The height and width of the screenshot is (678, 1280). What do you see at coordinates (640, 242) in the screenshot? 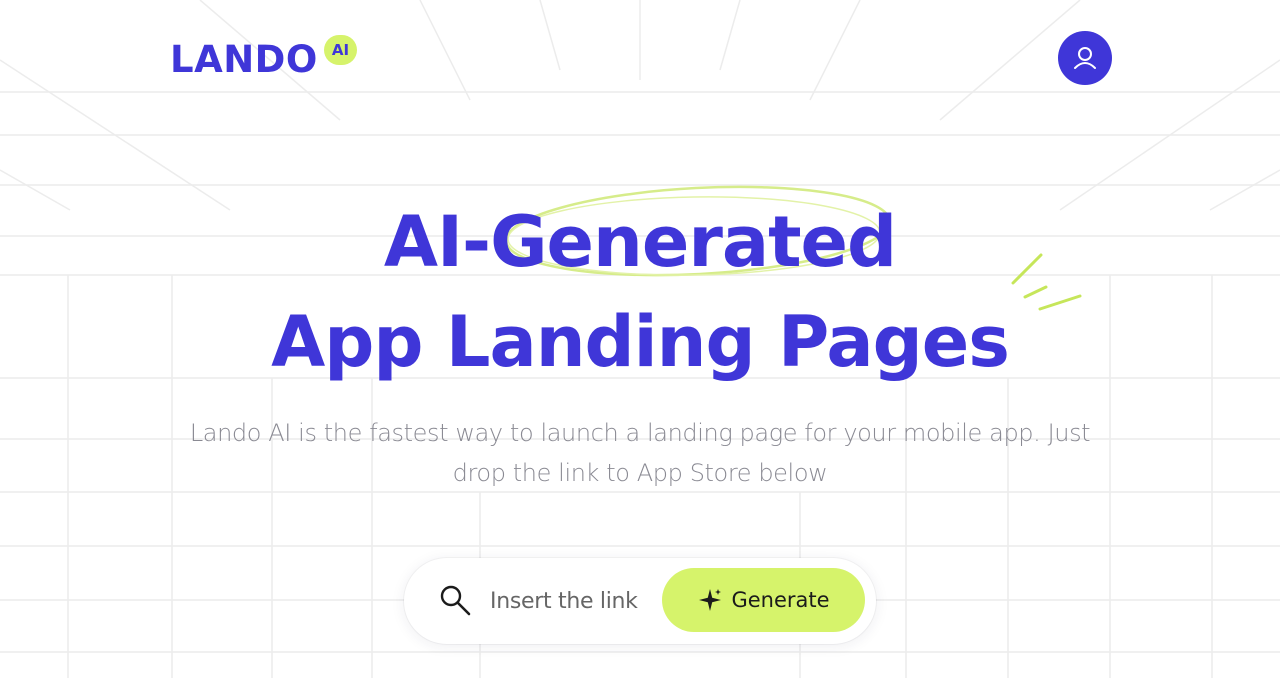
I see `hero-title-line-1: AI-Generated` at bounding box center [640, 242].